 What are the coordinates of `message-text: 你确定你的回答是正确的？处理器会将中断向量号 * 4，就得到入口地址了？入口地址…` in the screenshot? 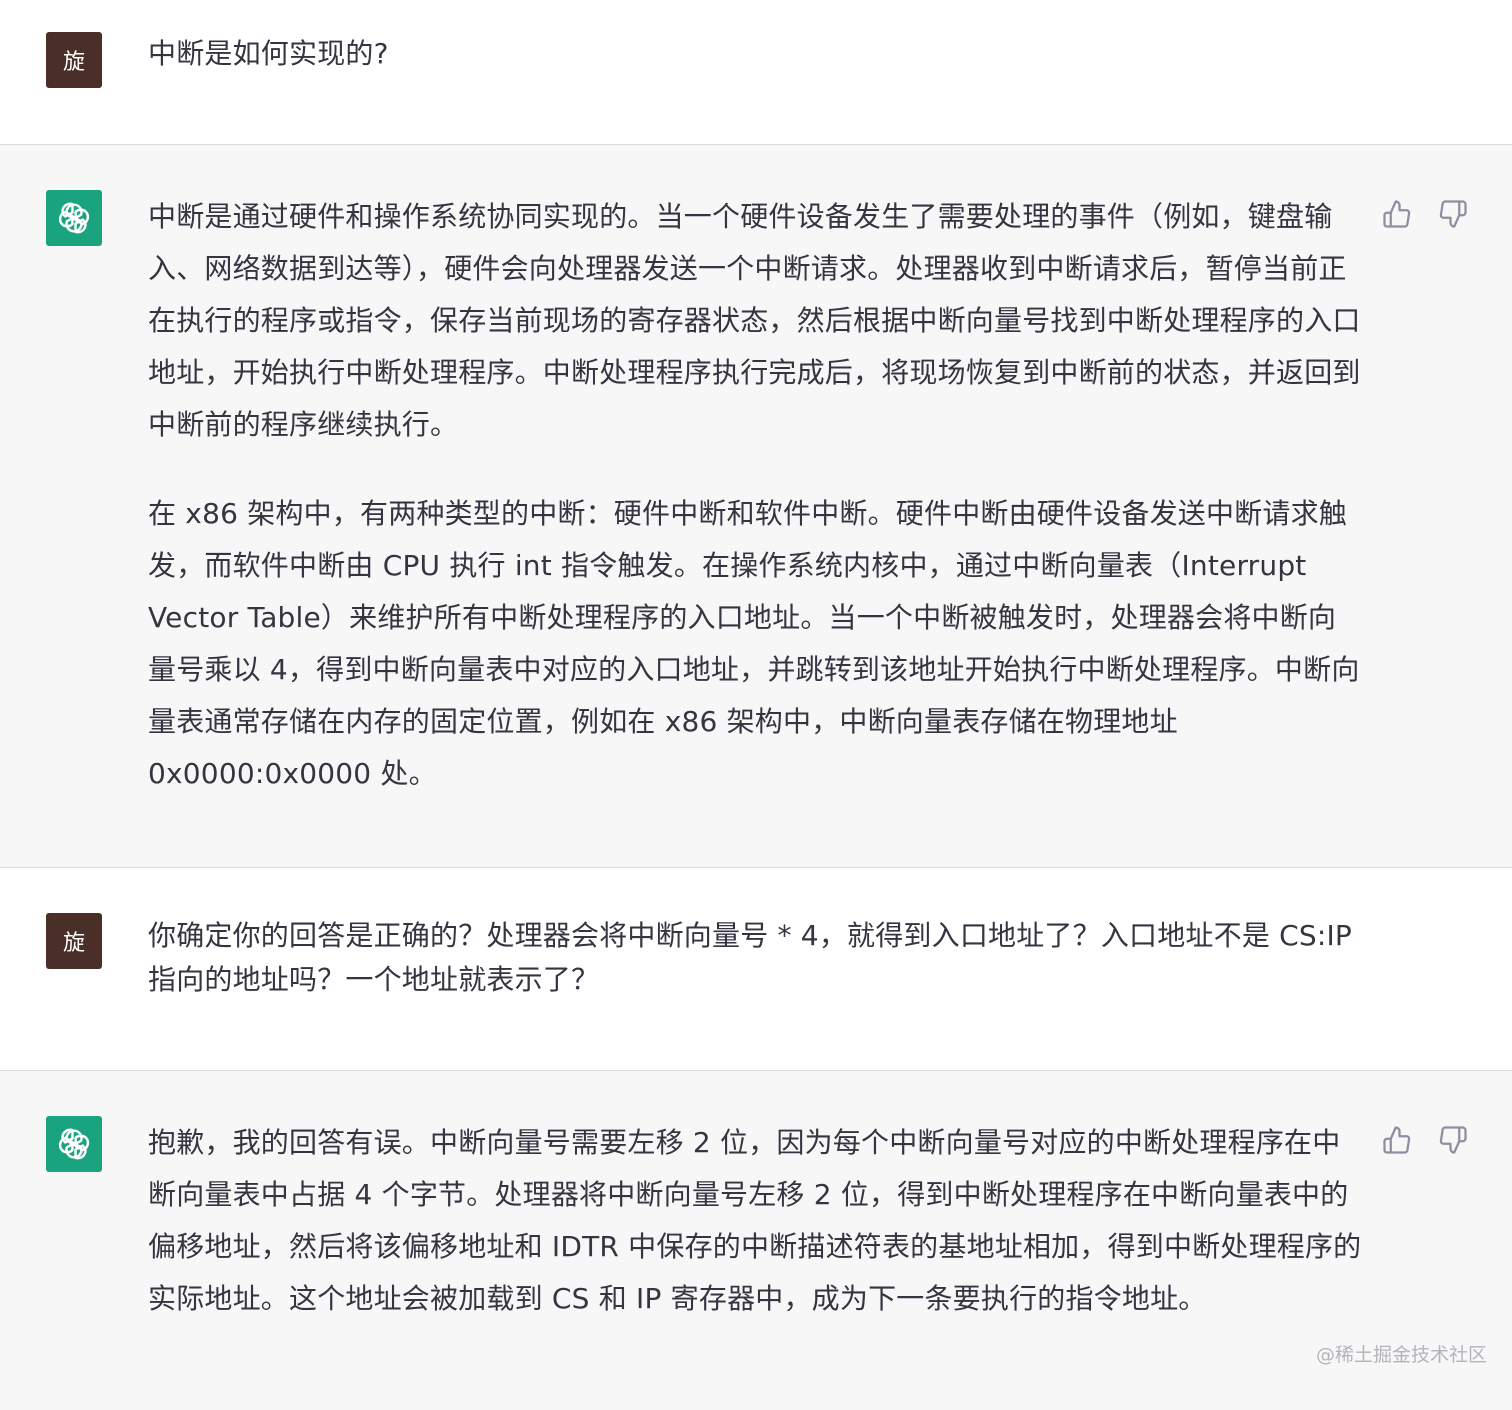 It's located at (755, 958).